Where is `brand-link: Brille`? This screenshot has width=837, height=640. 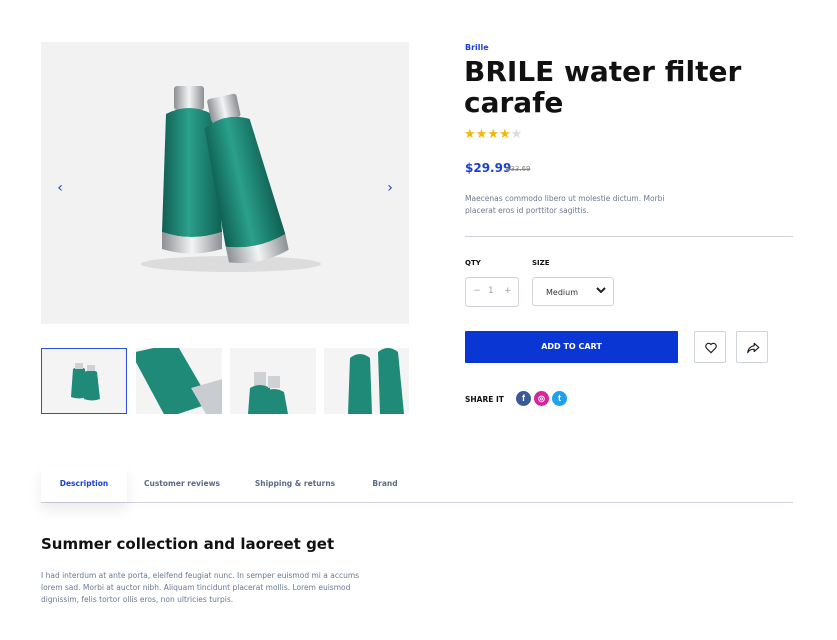
brand-link: Brille is located at coordinates (477, 47).